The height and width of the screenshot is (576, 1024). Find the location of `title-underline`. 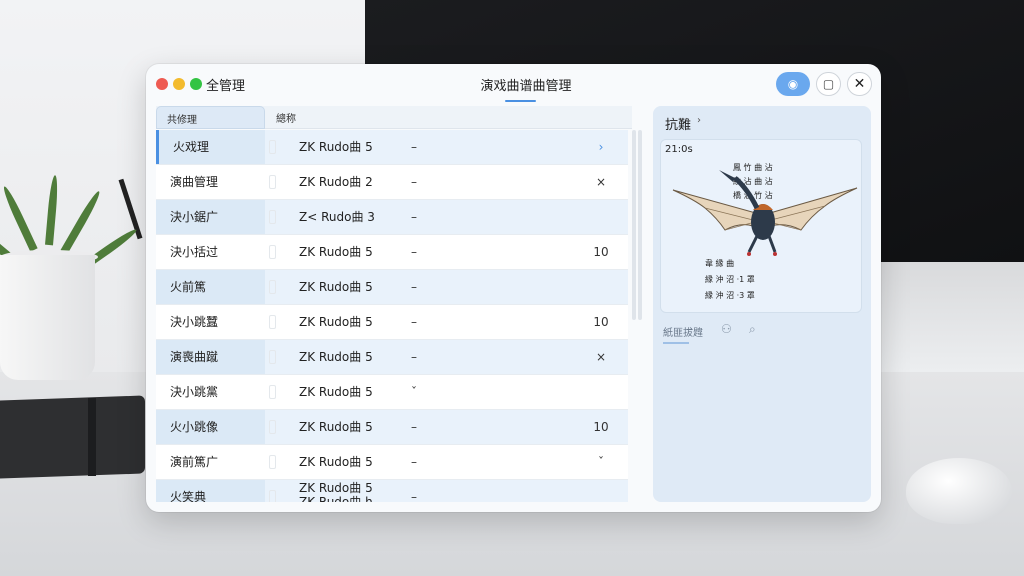

title-underline is located at coordinates (520, 101).